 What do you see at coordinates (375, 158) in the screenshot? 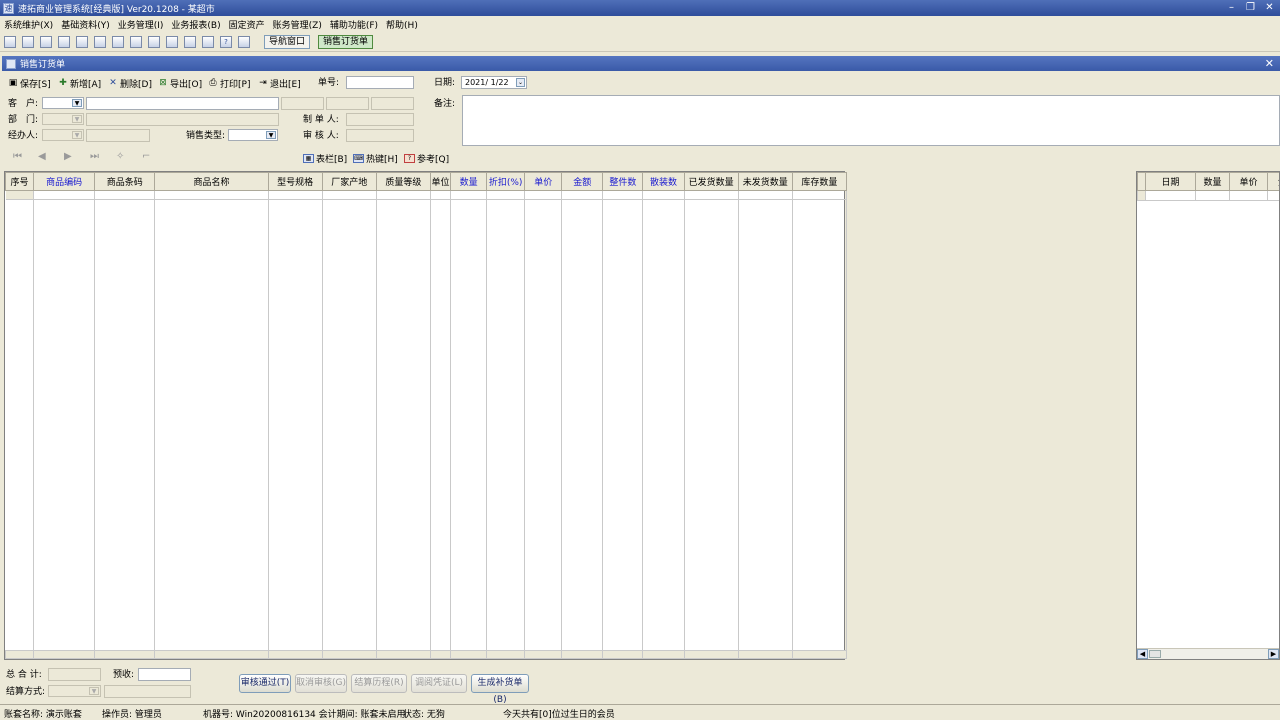
I see `hotkey-button: ⌨ 热键[H]` at bounding box center [375, 158].